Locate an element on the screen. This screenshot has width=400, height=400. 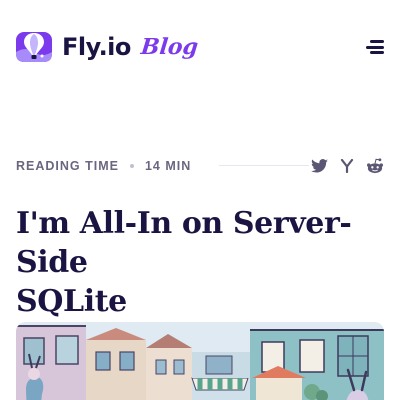
site-logo: Fly.io Blog is located at coordinates (108, 47).